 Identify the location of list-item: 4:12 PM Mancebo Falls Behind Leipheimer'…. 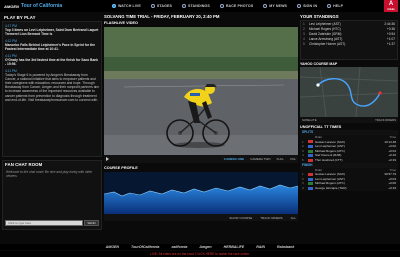
(50, 44).